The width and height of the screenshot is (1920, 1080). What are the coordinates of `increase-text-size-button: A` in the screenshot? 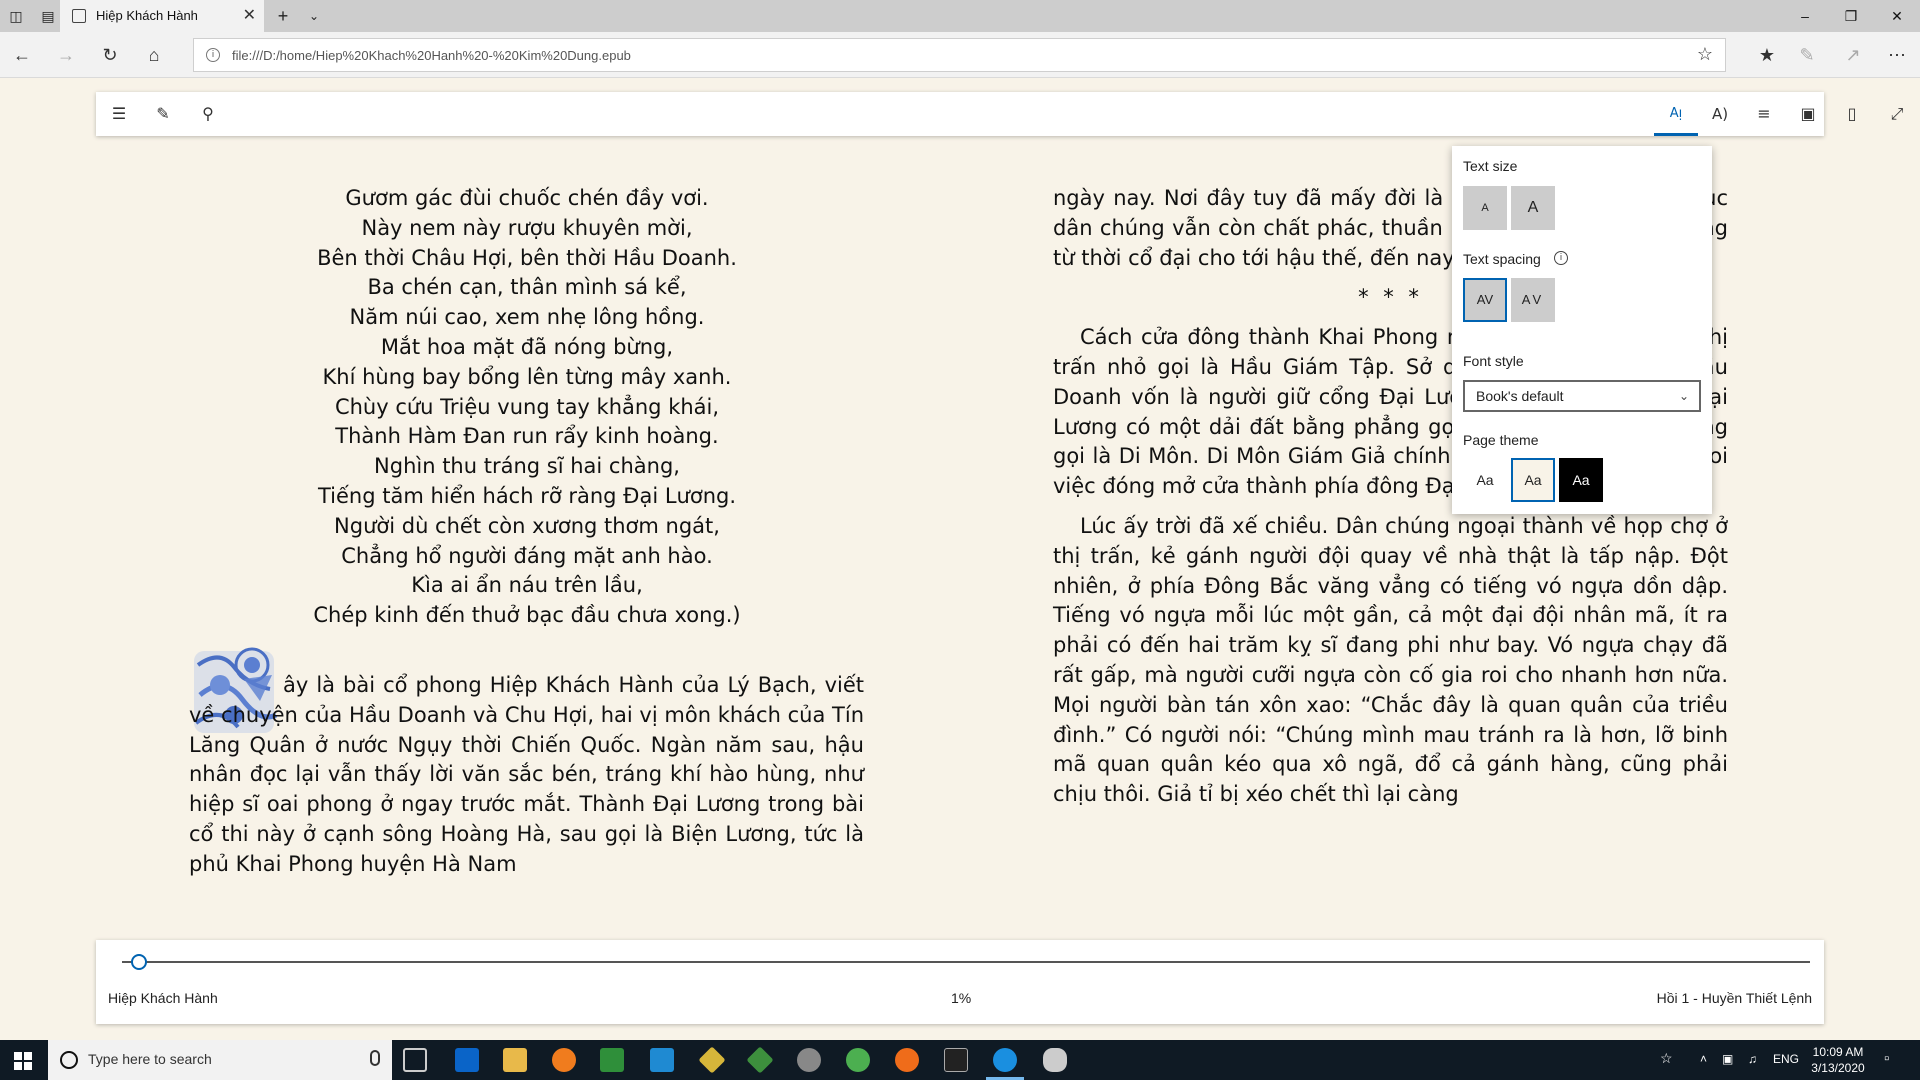 It's located at (1533, 208).